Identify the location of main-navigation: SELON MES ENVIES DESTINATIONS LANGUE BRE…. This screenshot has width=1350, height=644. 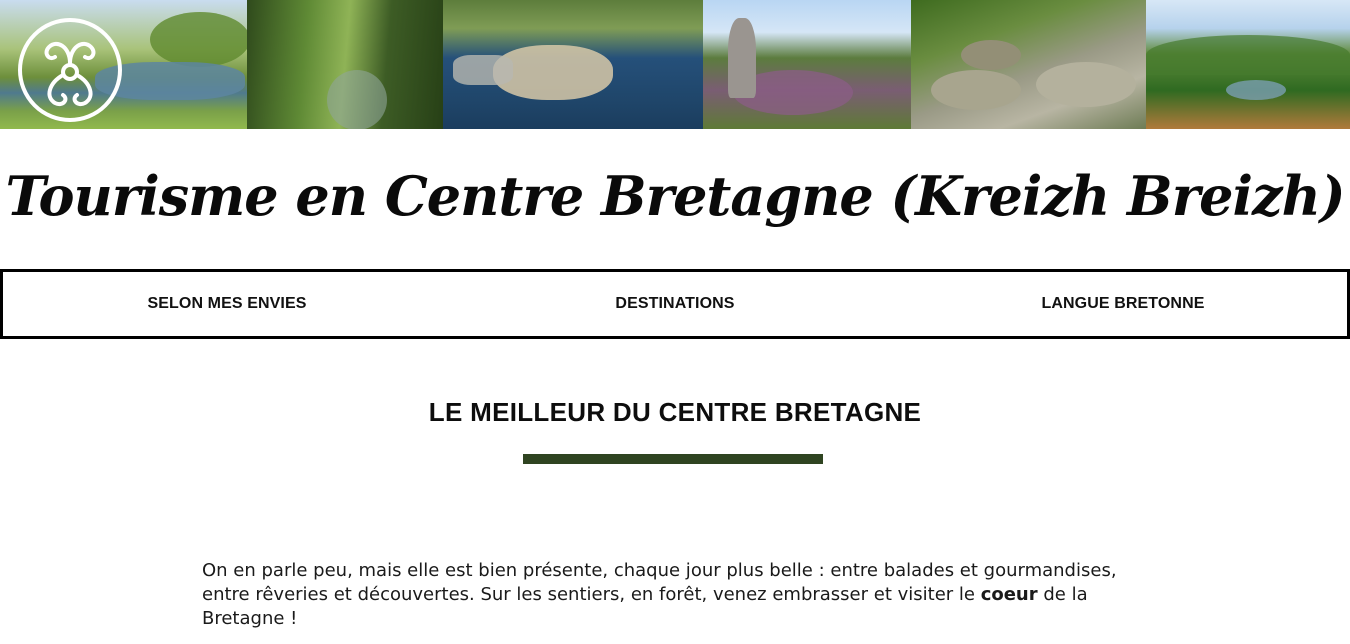
(675, 304).